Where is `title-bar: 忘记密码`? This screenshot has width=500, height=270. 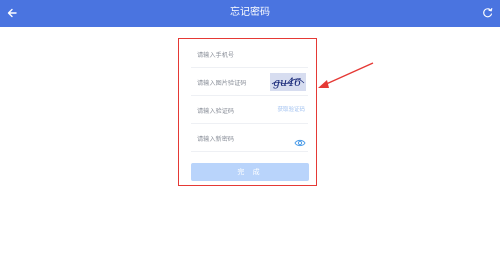 title-bar: 忘记密码 is located at coordinates (250, 13).